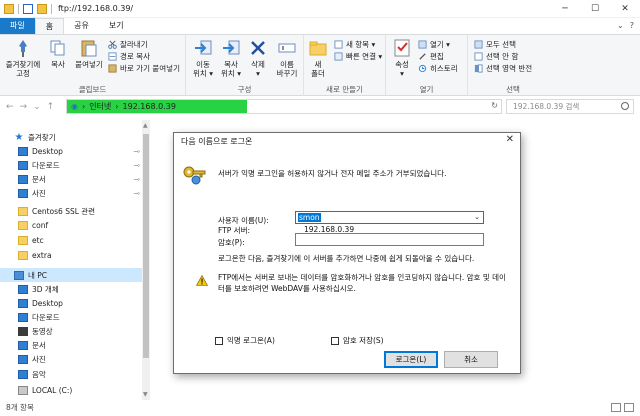 The width and height of the screenshot is (640, 416). What do you see at coordinates (595, 9) in the screenshot?
I see `maximize-button: ☐` at bounding box center [595, 9].